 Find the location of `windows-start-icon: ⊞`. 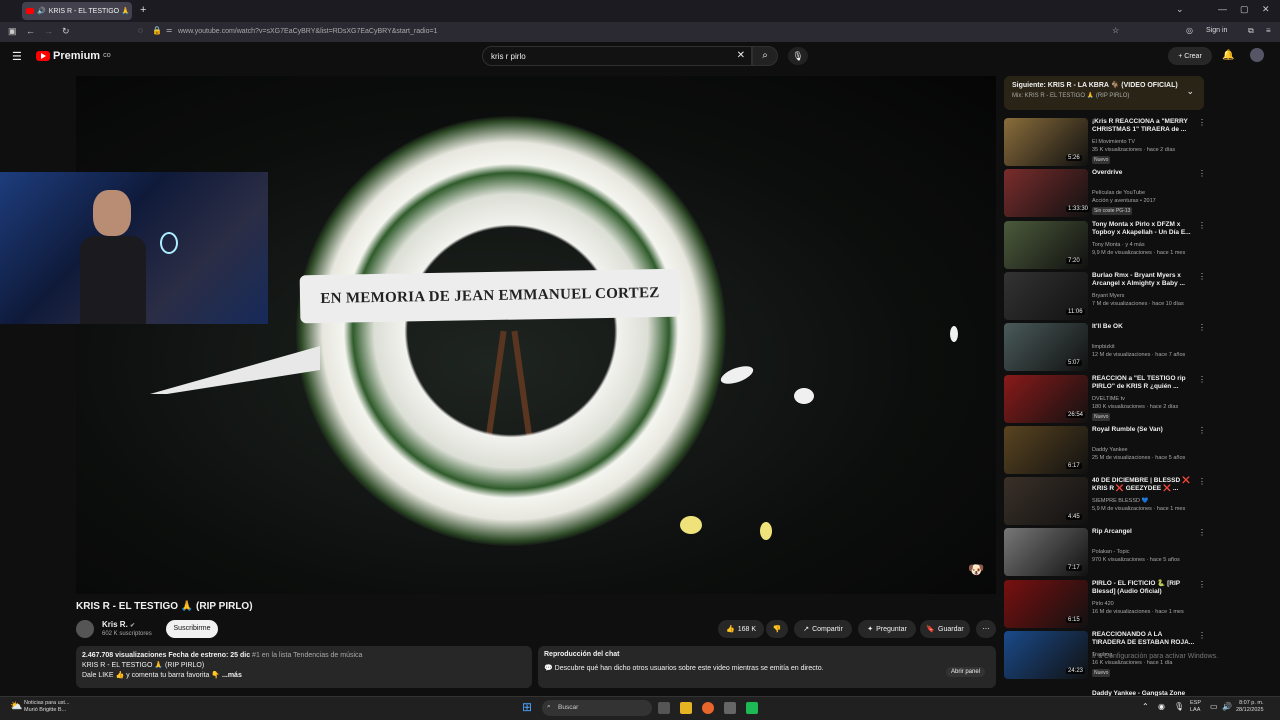

windows-start-icon: ⊞ is located at coordinates (527, 707).